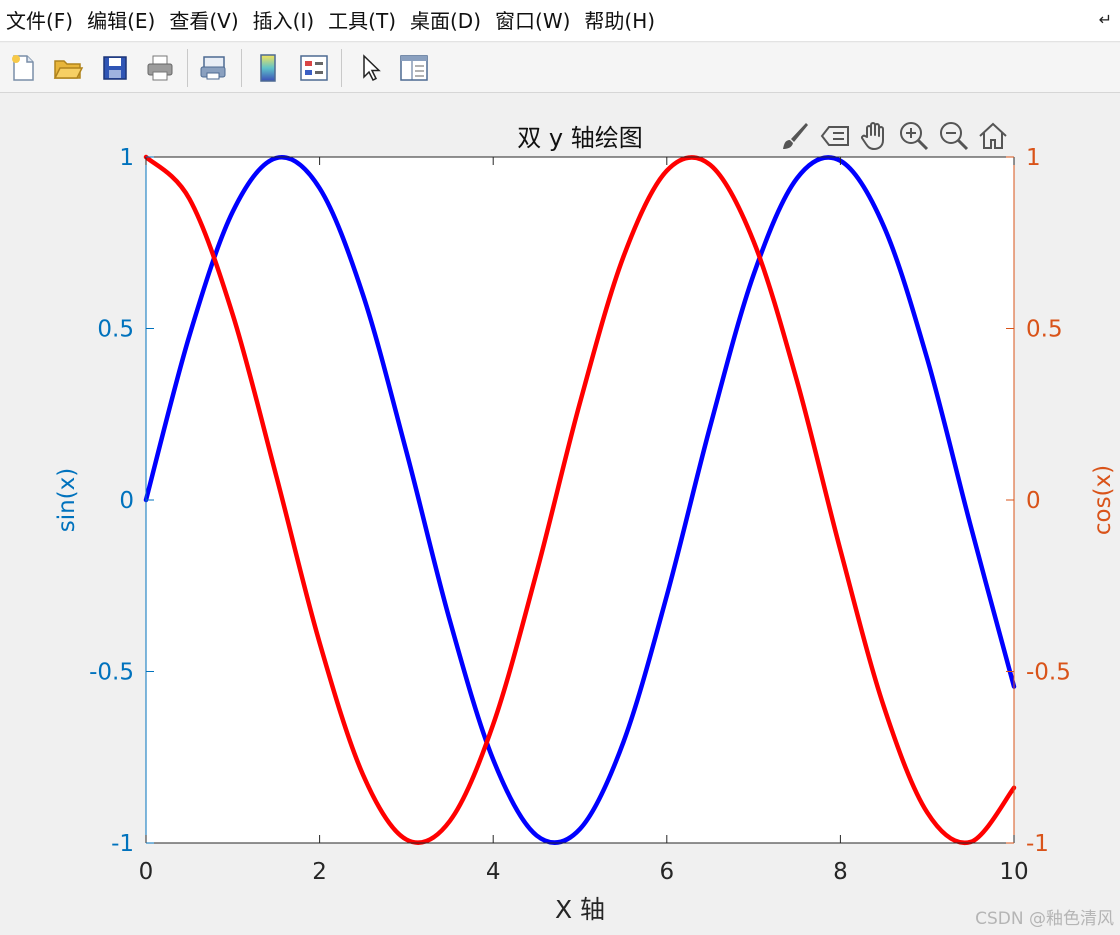 This screenshot has width=1120, height=935. I want to click on x-tick-label: 2, so click(319, 872).